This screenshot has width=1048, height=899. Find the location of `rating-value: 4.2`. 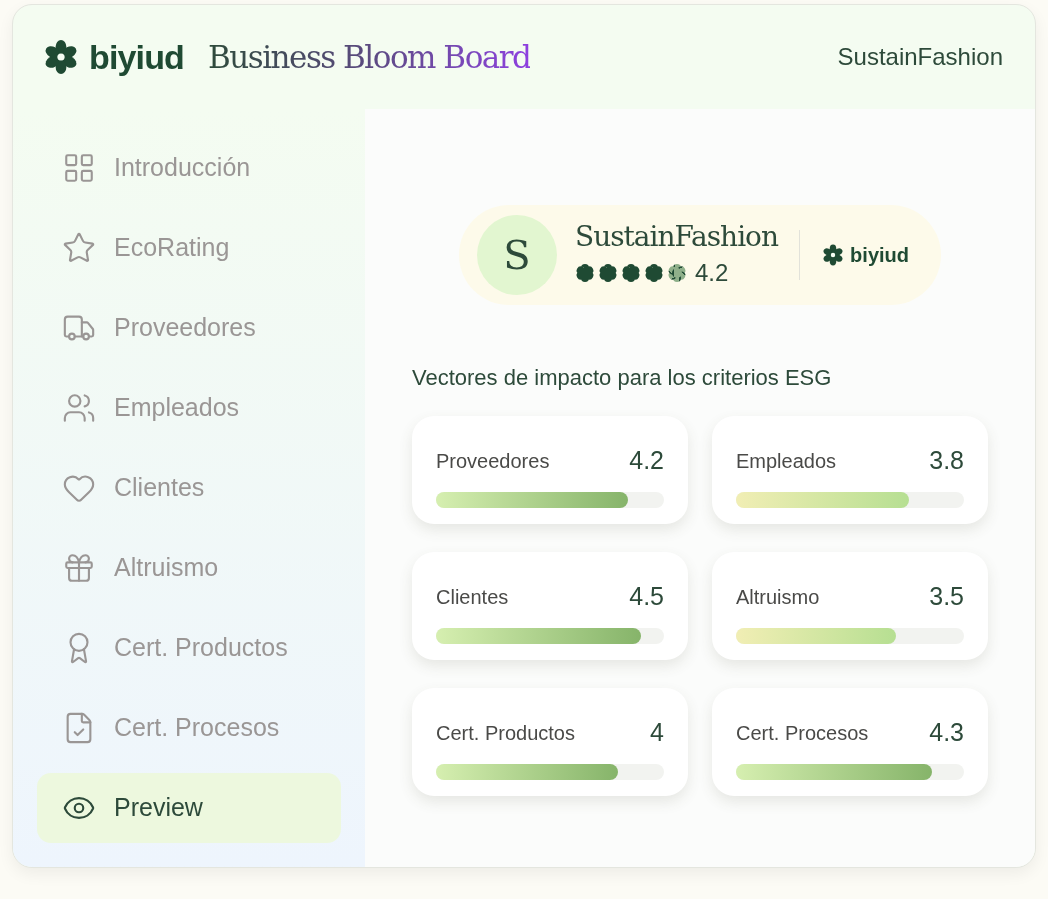

rating-value: 4.2 is located at coordinates (712, 273).